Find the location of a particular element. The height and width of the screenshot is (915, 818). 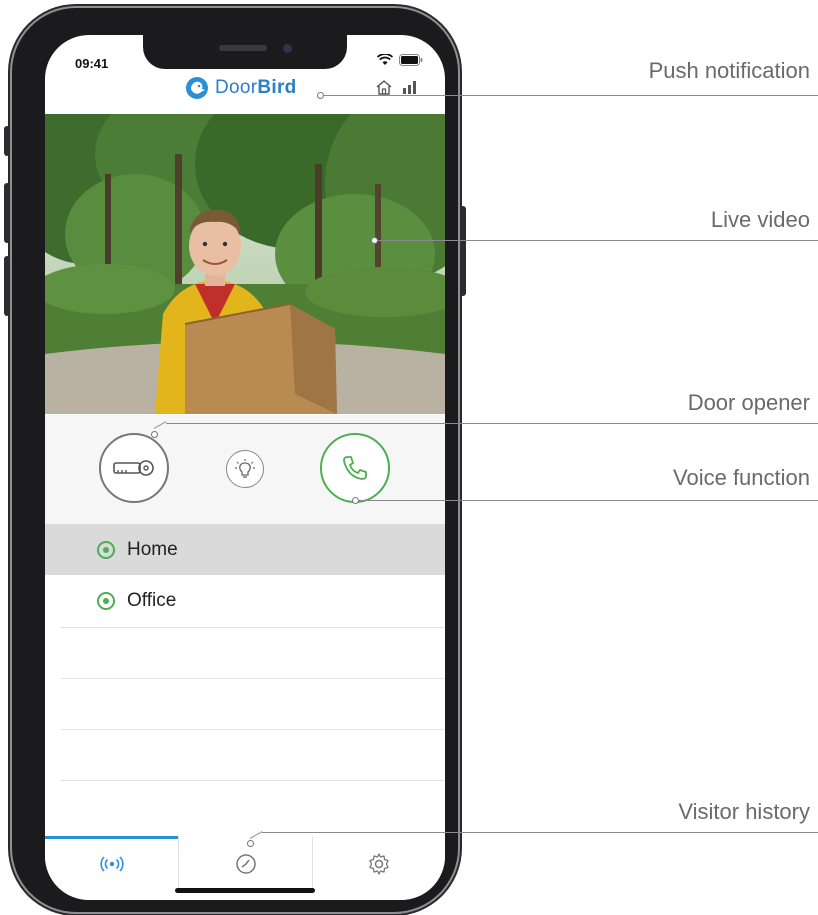

notch is located at coordinates (245, 52).